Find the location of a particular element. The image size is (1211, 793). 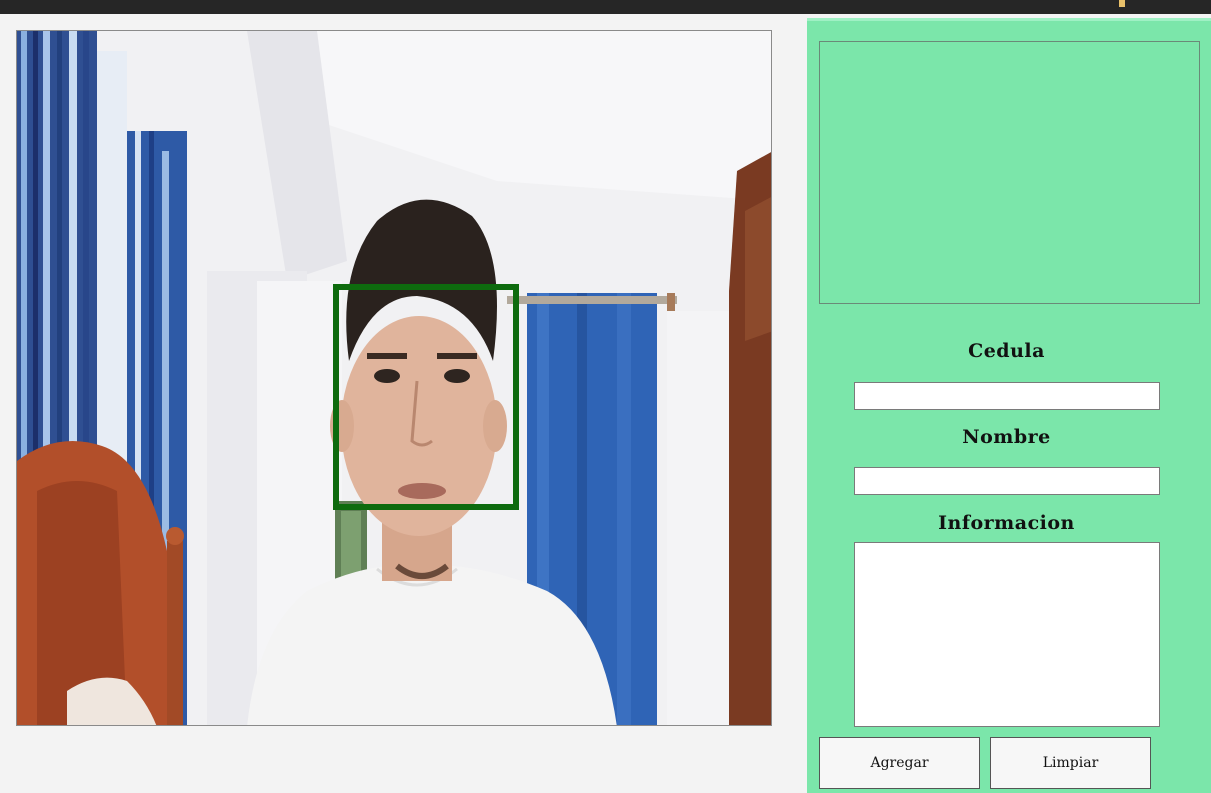

cedula-label: Cedula is located at coordinates (1006, 351).